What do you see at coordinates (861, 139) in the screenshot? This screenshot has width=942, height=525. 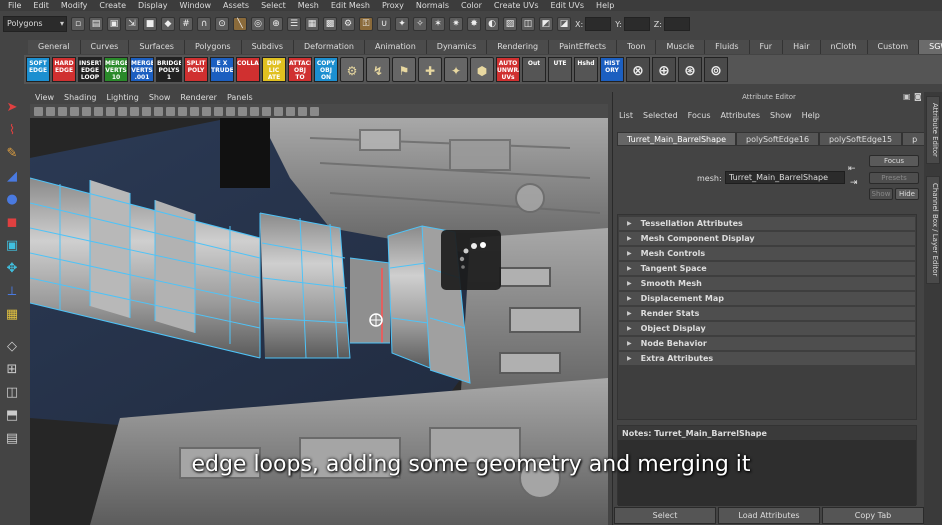 I see `ae-tab-polysoftedge15: polySoftEdge15` at bounding box center [861, 139].